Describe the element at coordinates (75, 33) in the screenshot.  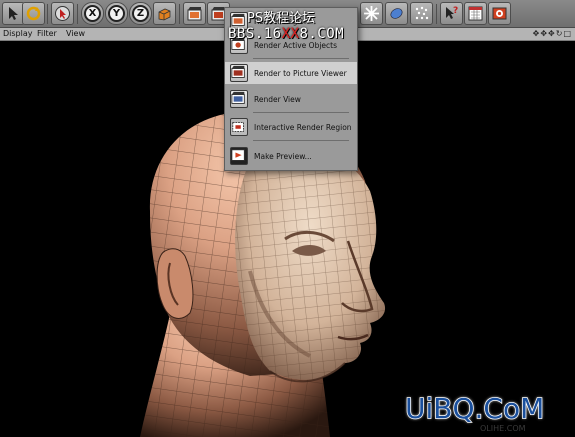
I see `menu-view: View` at that location.